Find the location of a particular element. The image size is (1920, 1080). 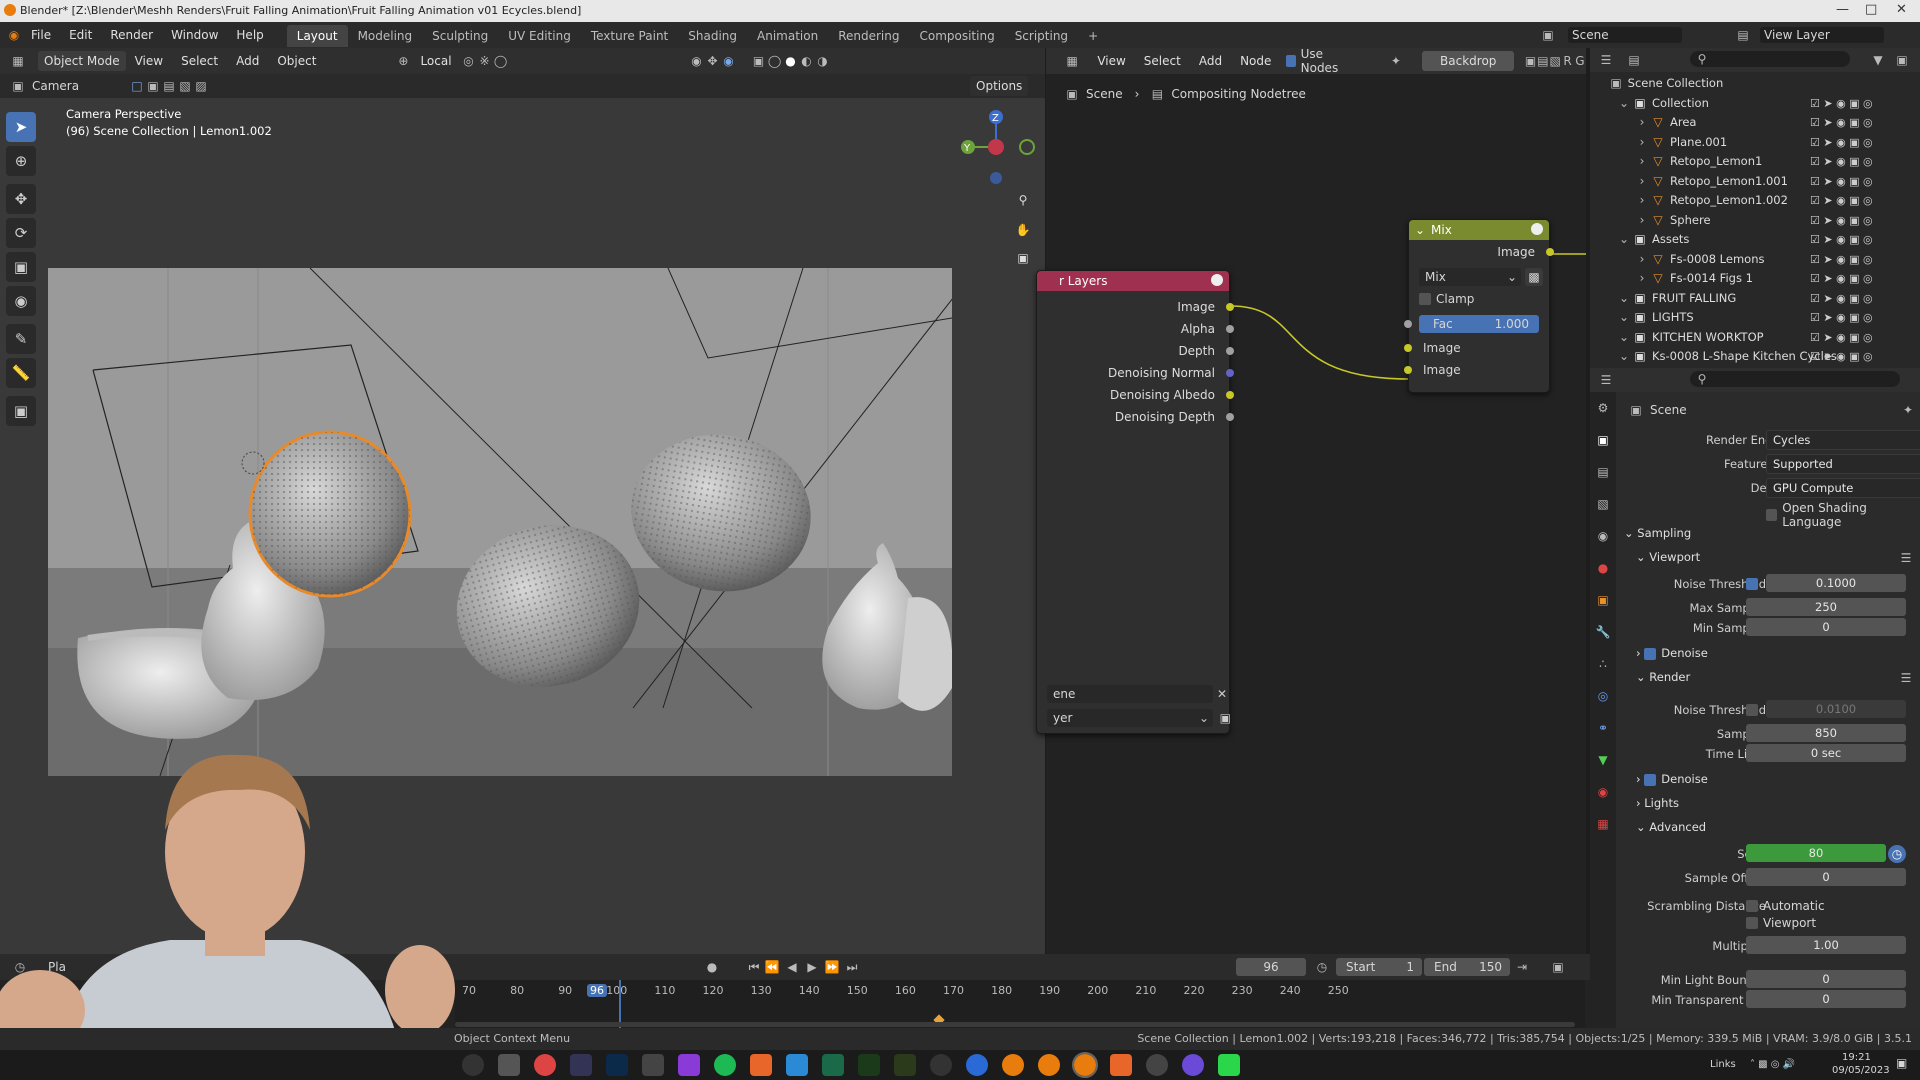

expand-chevron-icon: ⌄ is located at coordinates (1624, 317).